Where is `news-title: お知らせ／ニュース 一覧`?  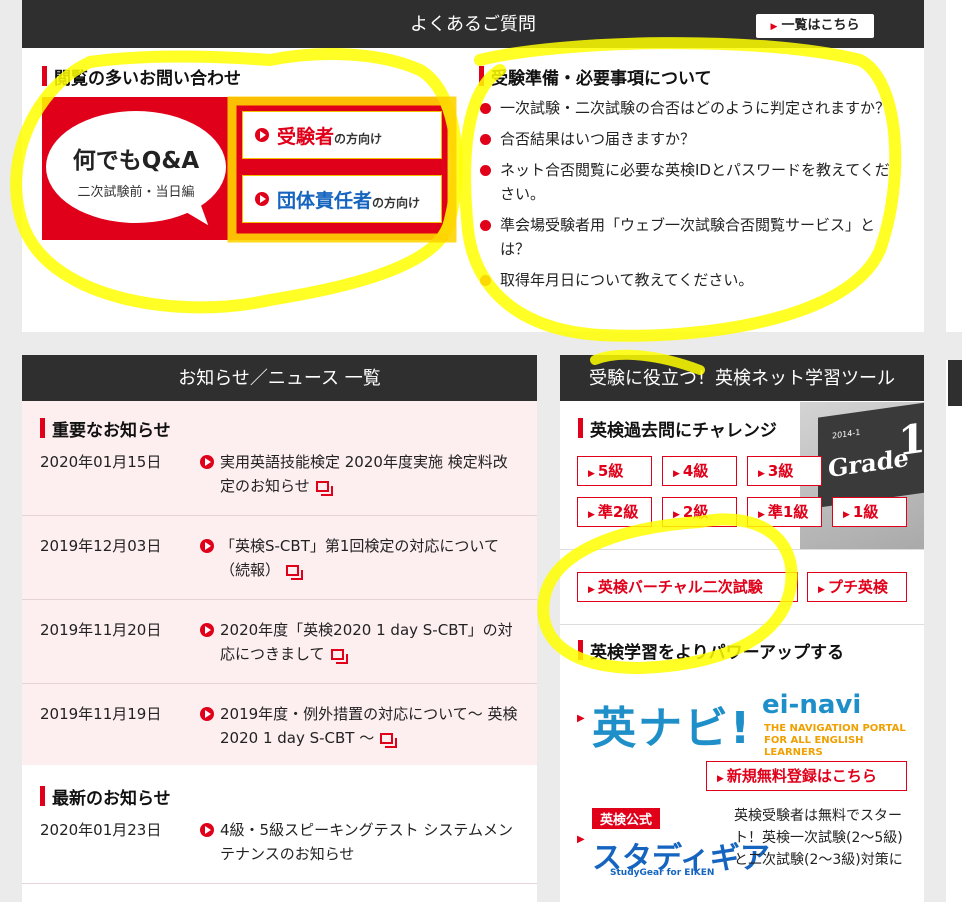 news-title: お知らせ／ニュース 一覧 is located at coordinates (279, 378).